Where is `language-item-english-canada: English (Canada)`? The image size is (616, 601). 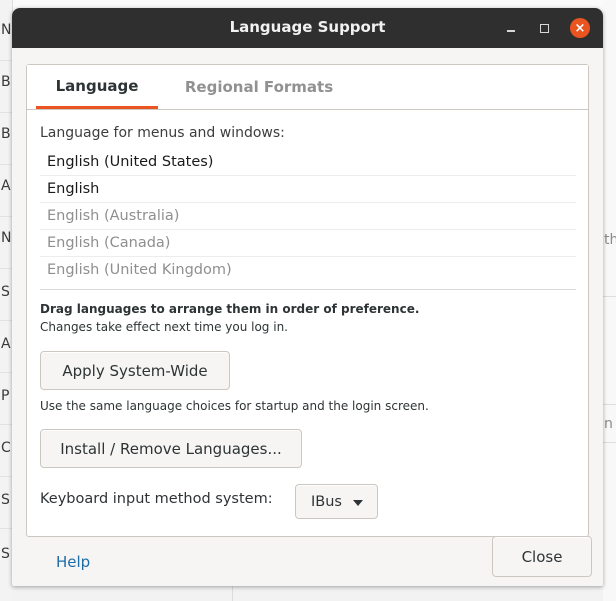
language-item-english-canada: English (Canada) is located at coordinates (308, 243).